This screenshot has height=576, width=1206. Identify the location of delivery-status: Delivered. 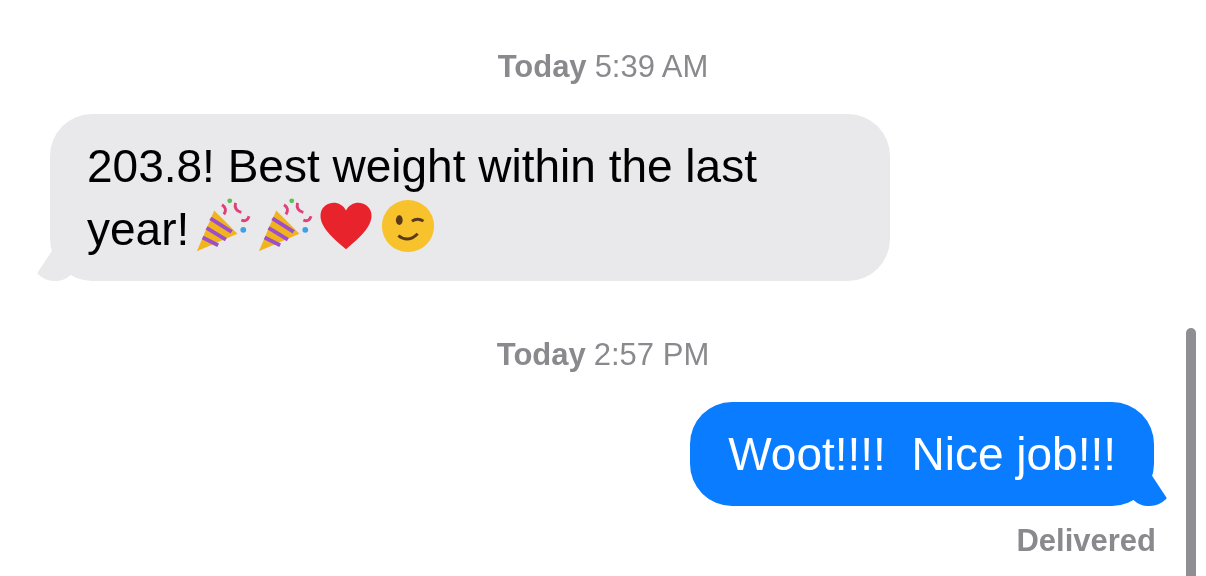
(1086, 541).